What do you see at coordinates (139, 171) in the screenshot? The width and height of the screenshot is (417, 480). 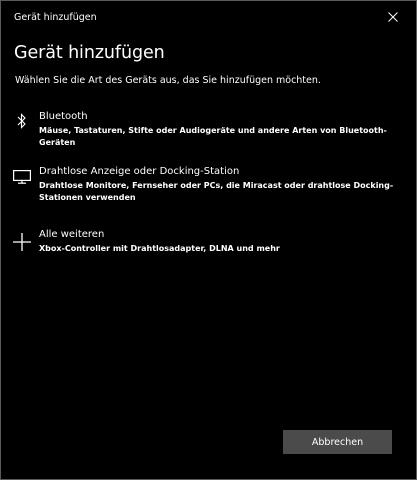 I see `option-wireless-display-title: Drahtlose Anzeige oder Docking-Station` at bounding box center [139, 171].